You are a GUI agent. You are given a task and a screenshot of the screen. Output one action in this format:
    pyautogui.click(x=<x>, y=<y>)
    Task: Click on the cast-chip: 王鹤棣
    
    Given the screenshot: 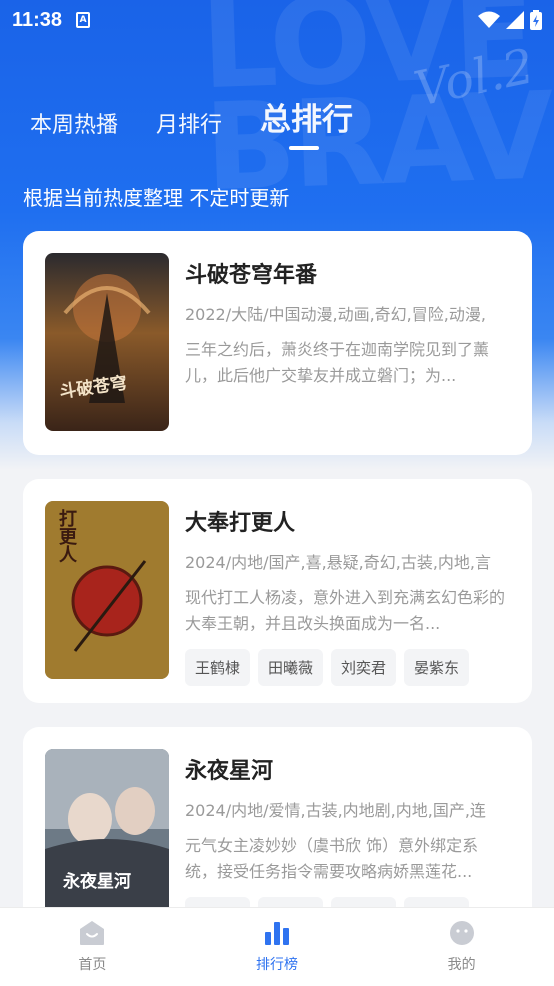 What is the action you would take?
    pyautogui.click(x=218, y=667)
    